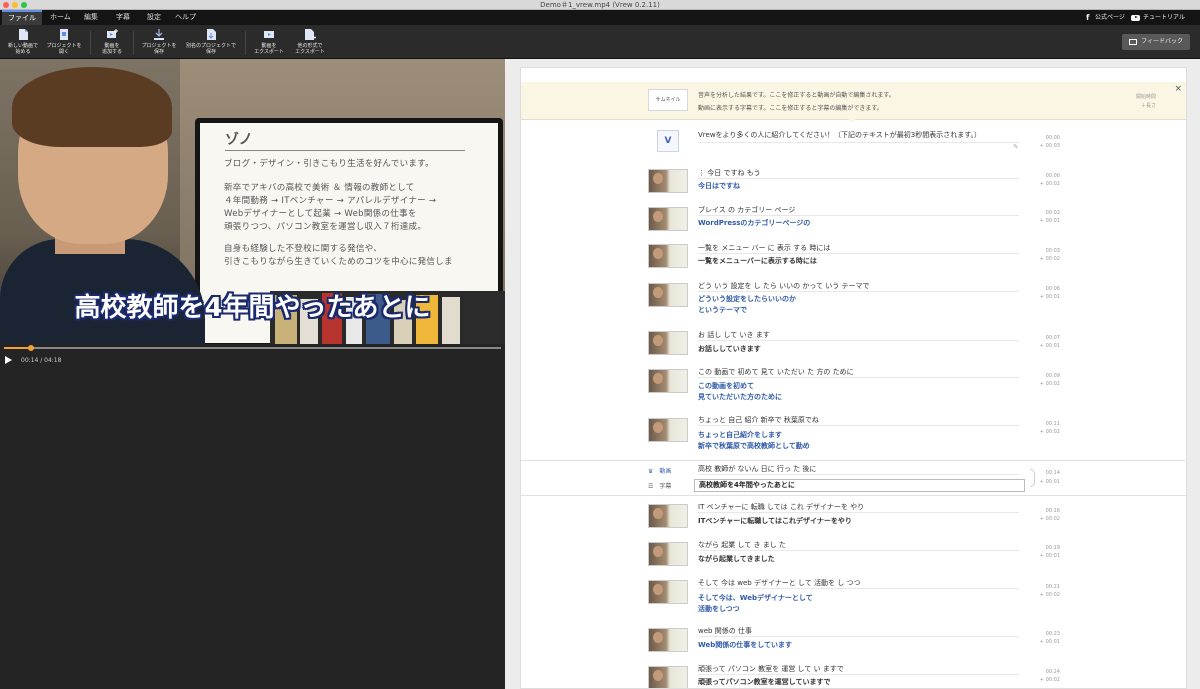 The height and width of the screenshot is (689, 1200). What do you see at coordinates (23, 34) in the screenshot?
I see `new-file-icon` at bounding box center [23, 34].